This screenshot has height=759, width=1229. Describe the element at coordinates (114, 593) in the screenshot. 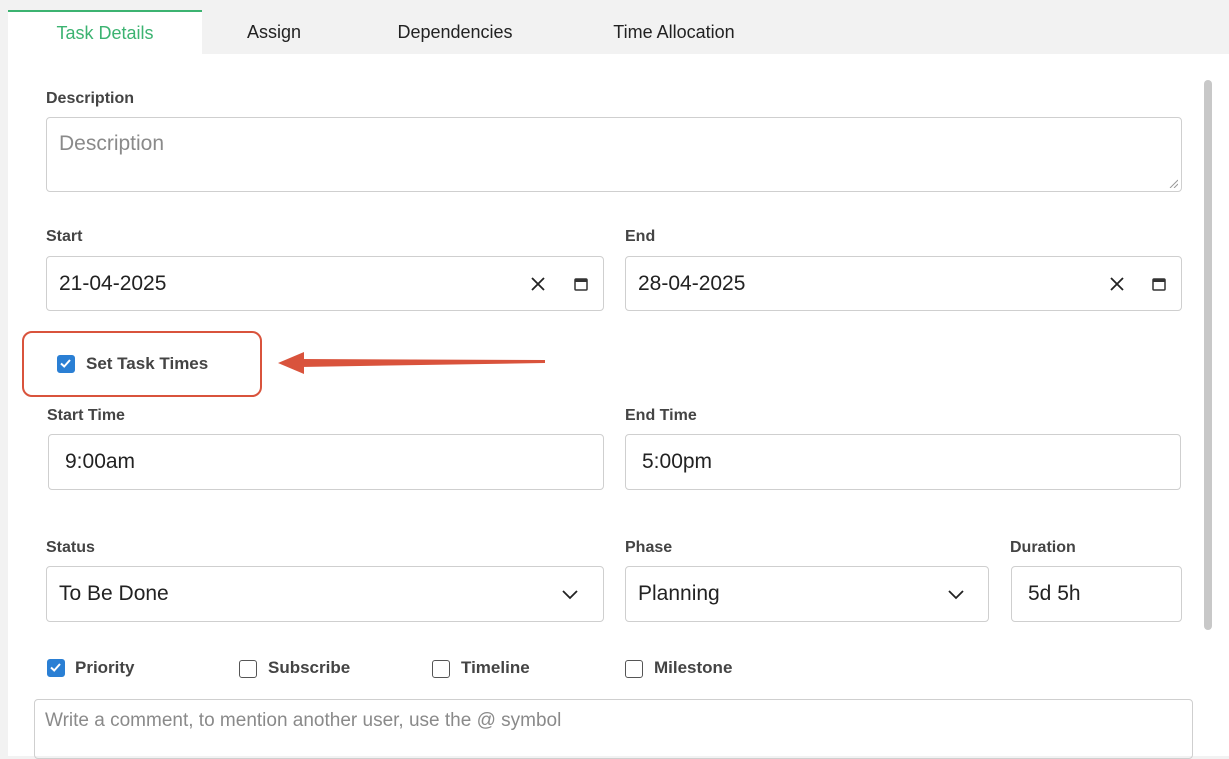

I see `status-value: To Be Done` at that location.